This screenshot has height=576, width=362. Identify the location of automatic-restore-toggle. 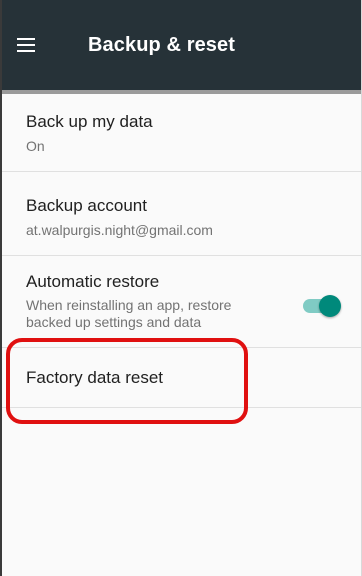
(321, 305).